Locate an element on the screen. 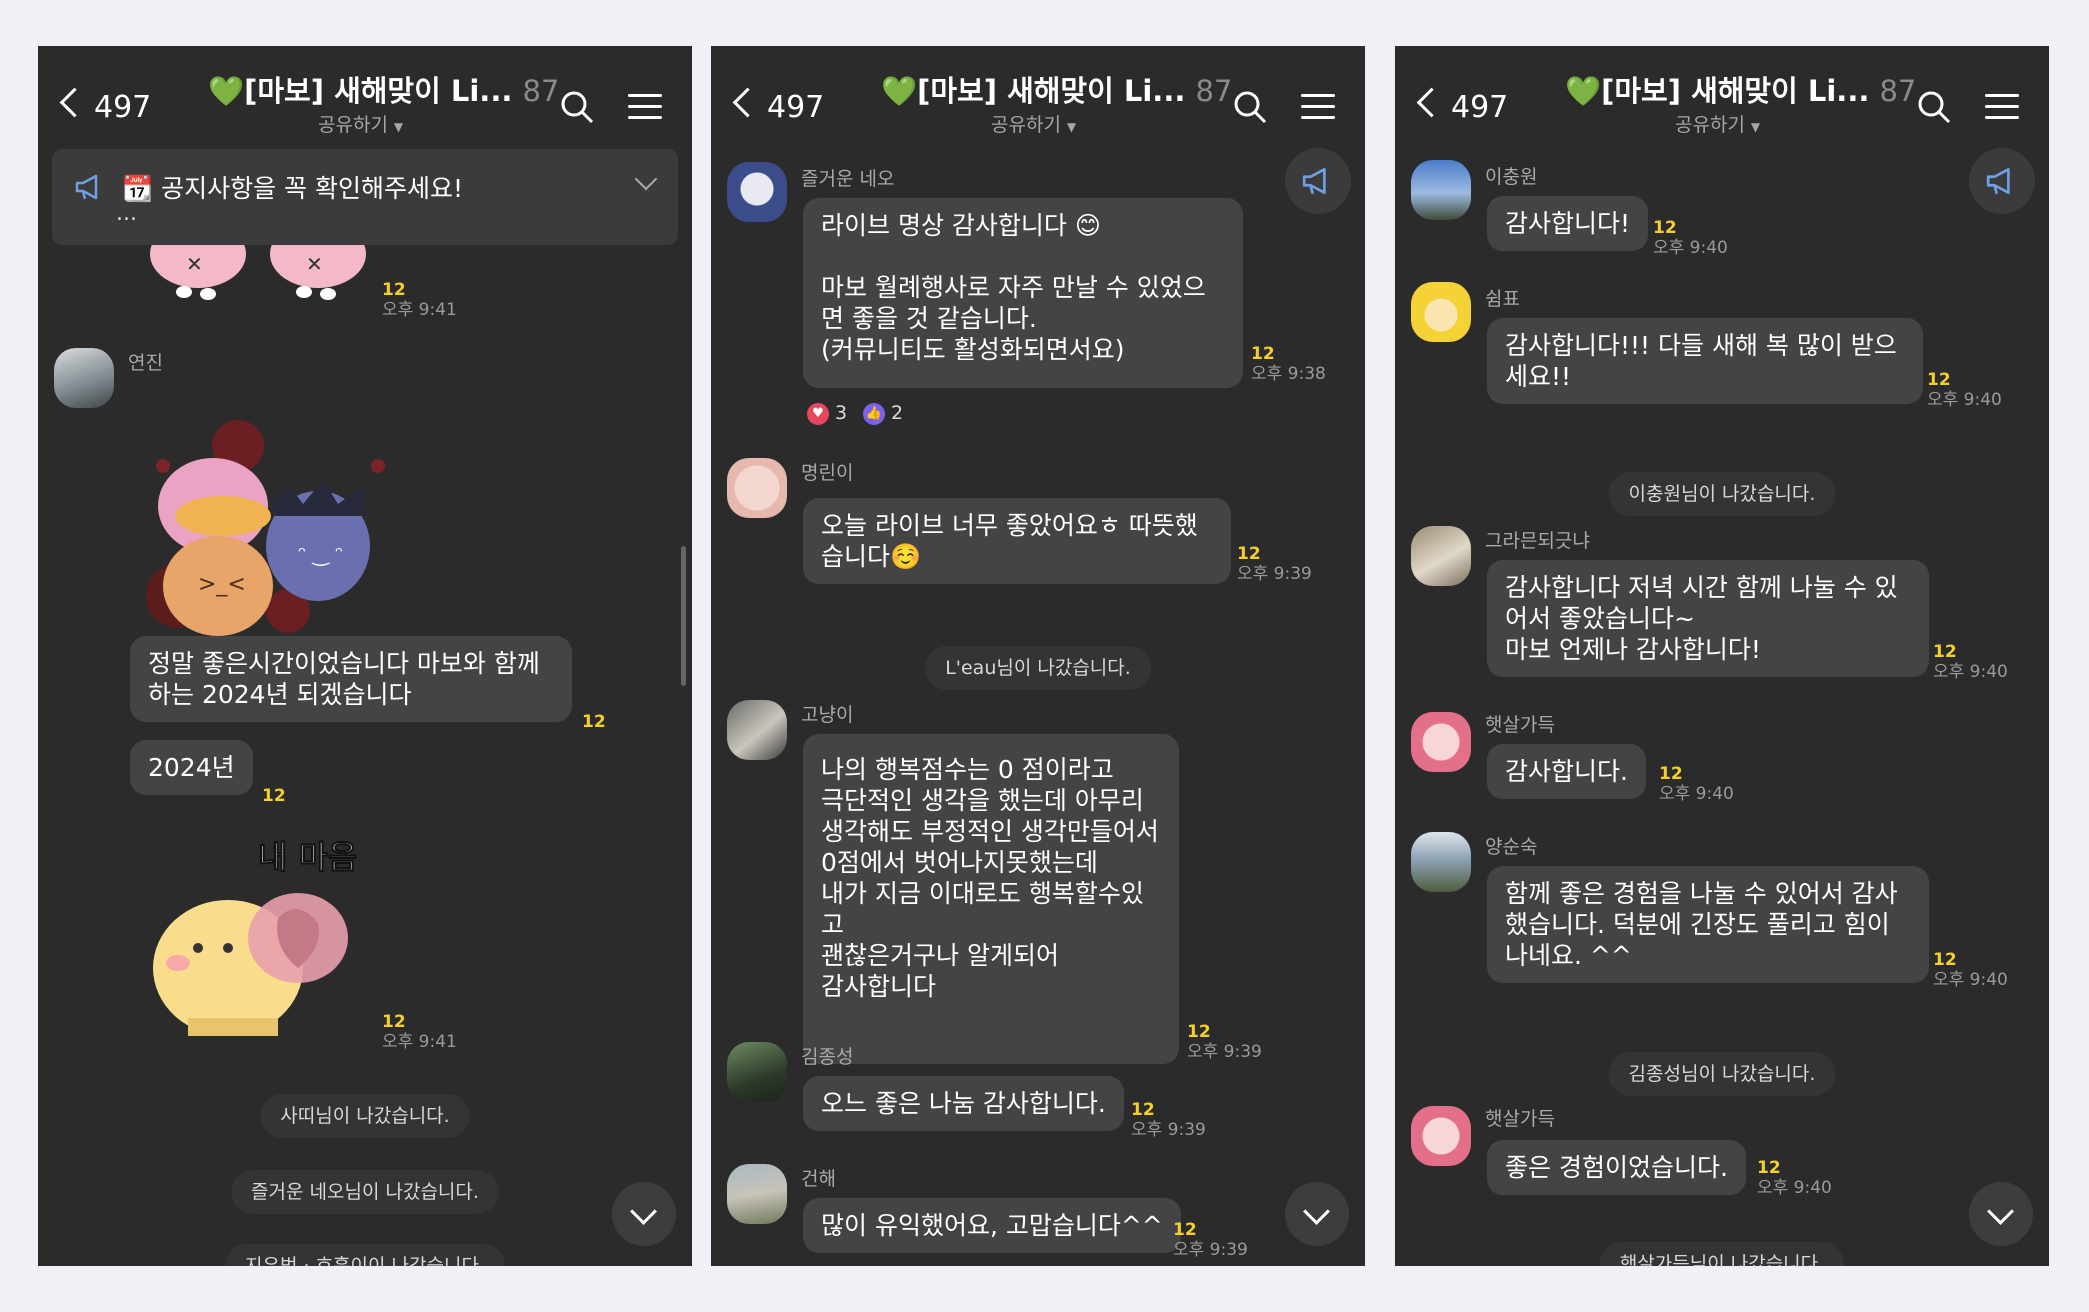 This screenshot has height=1312, width=2089. heart-icon: ♥ is located at coordinates (818, 413).